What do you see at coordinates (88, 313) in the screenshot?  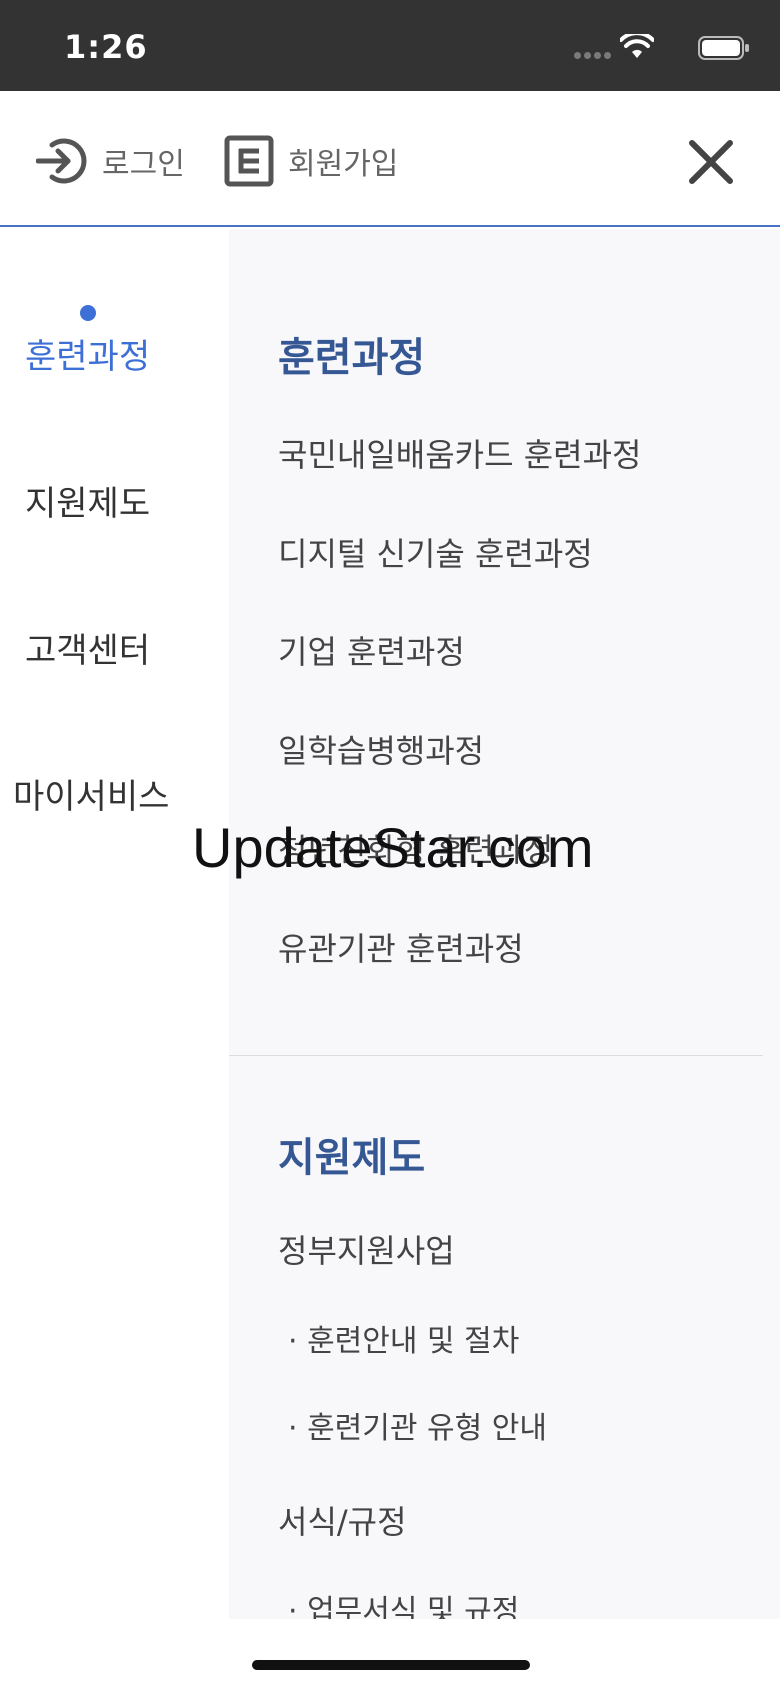 I see `active-indicator` at bounding box center [88, 313].